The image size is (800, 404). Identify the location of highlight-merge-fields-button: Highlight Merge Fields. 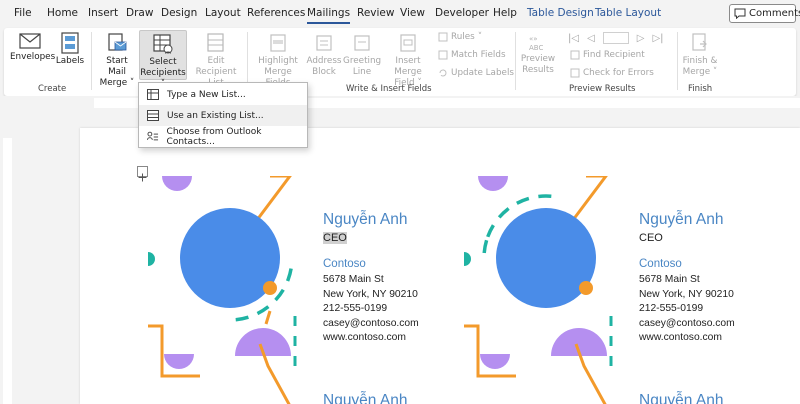
(278, 60).